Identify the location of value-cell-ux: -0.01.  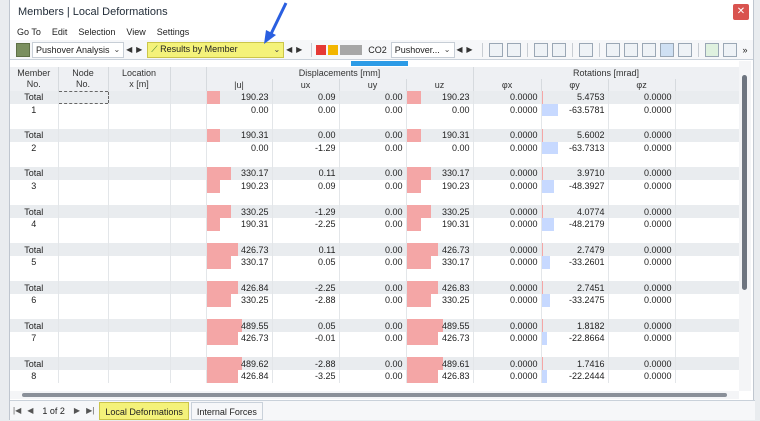
(305, 338).